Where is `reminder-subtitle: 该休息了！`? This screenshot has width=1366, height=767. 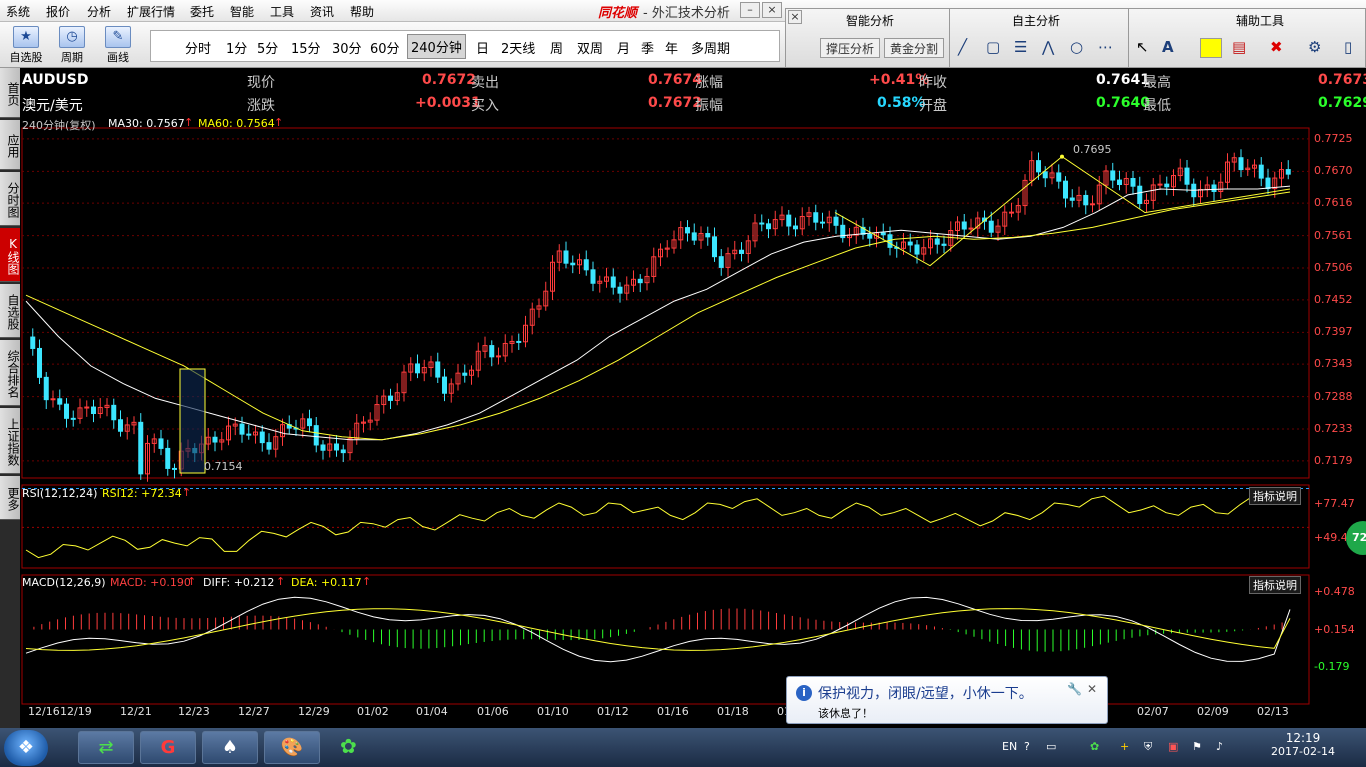
reminder-subtitle: 该休息了！ is located at coordinates (845, 713).